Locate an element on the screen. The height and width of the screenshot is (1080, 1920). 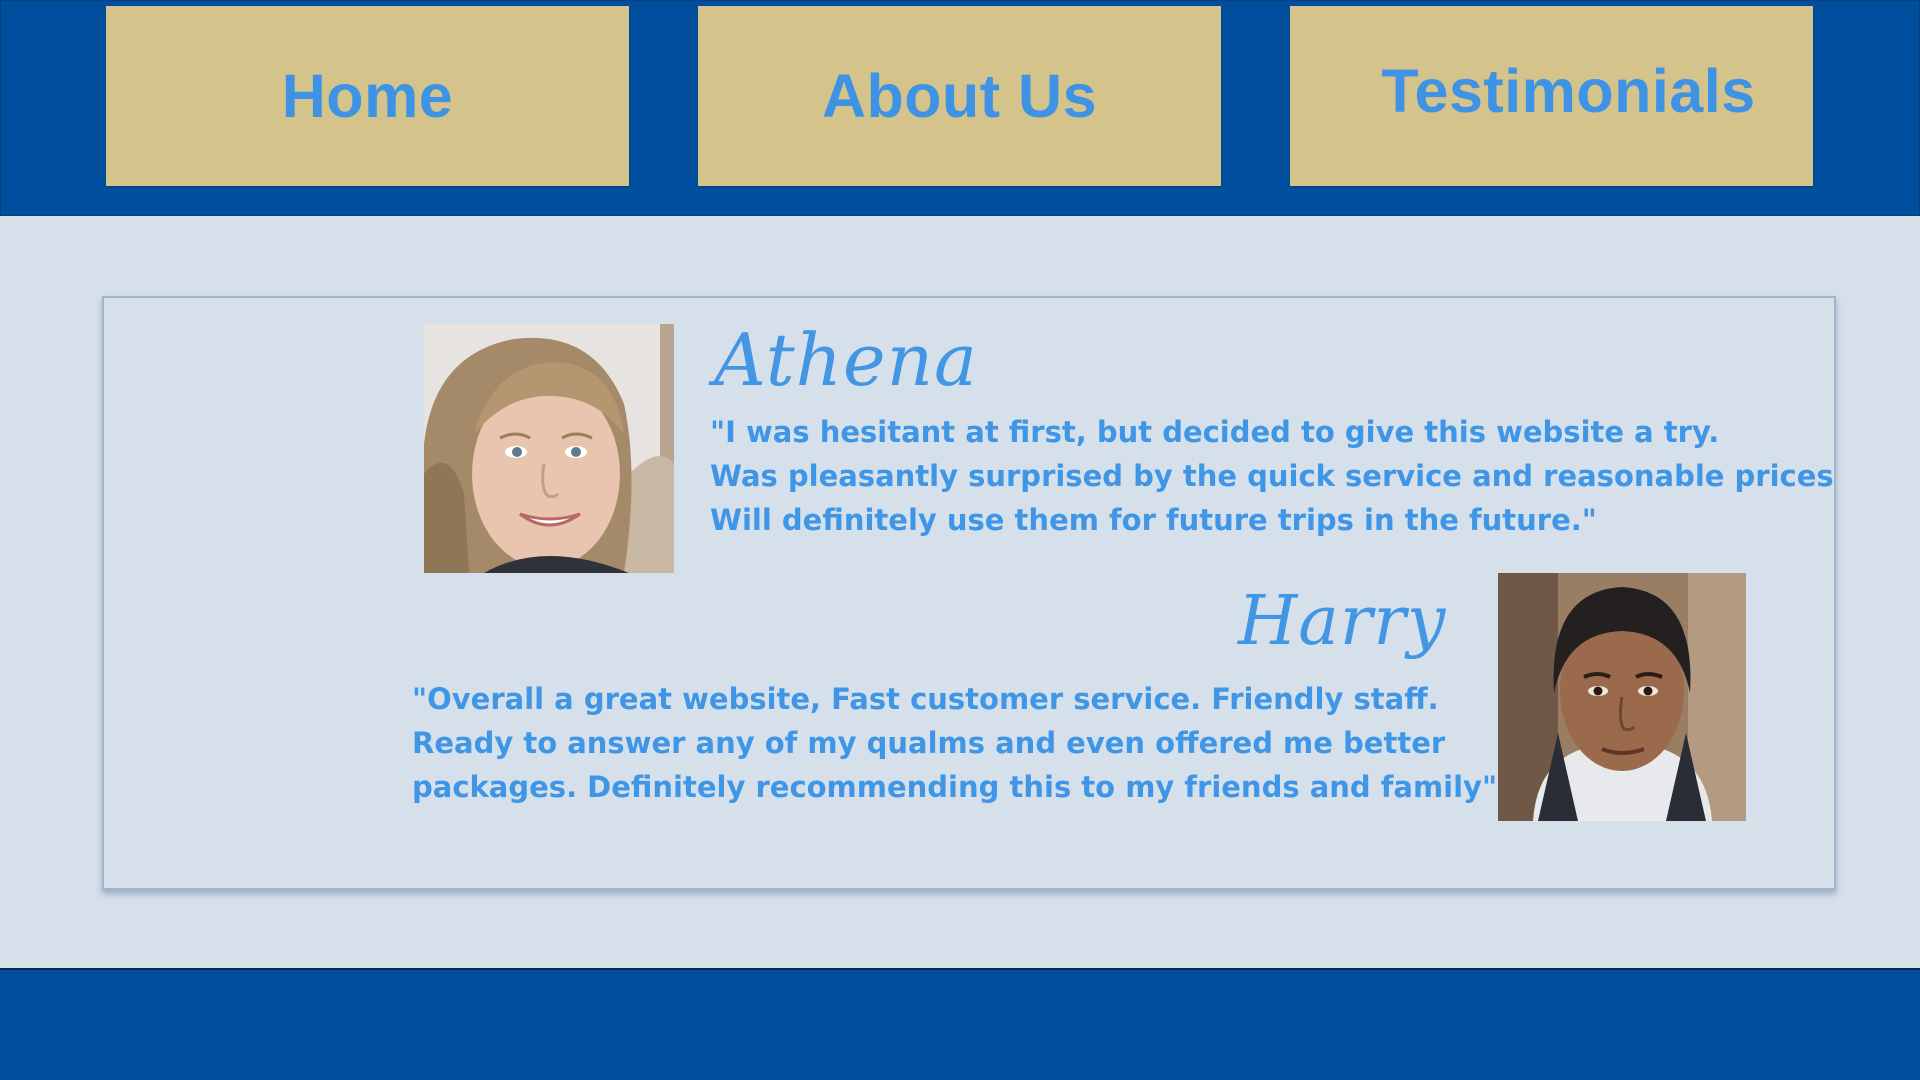
harry-name: Harry is located at coordinates (1342, 621).